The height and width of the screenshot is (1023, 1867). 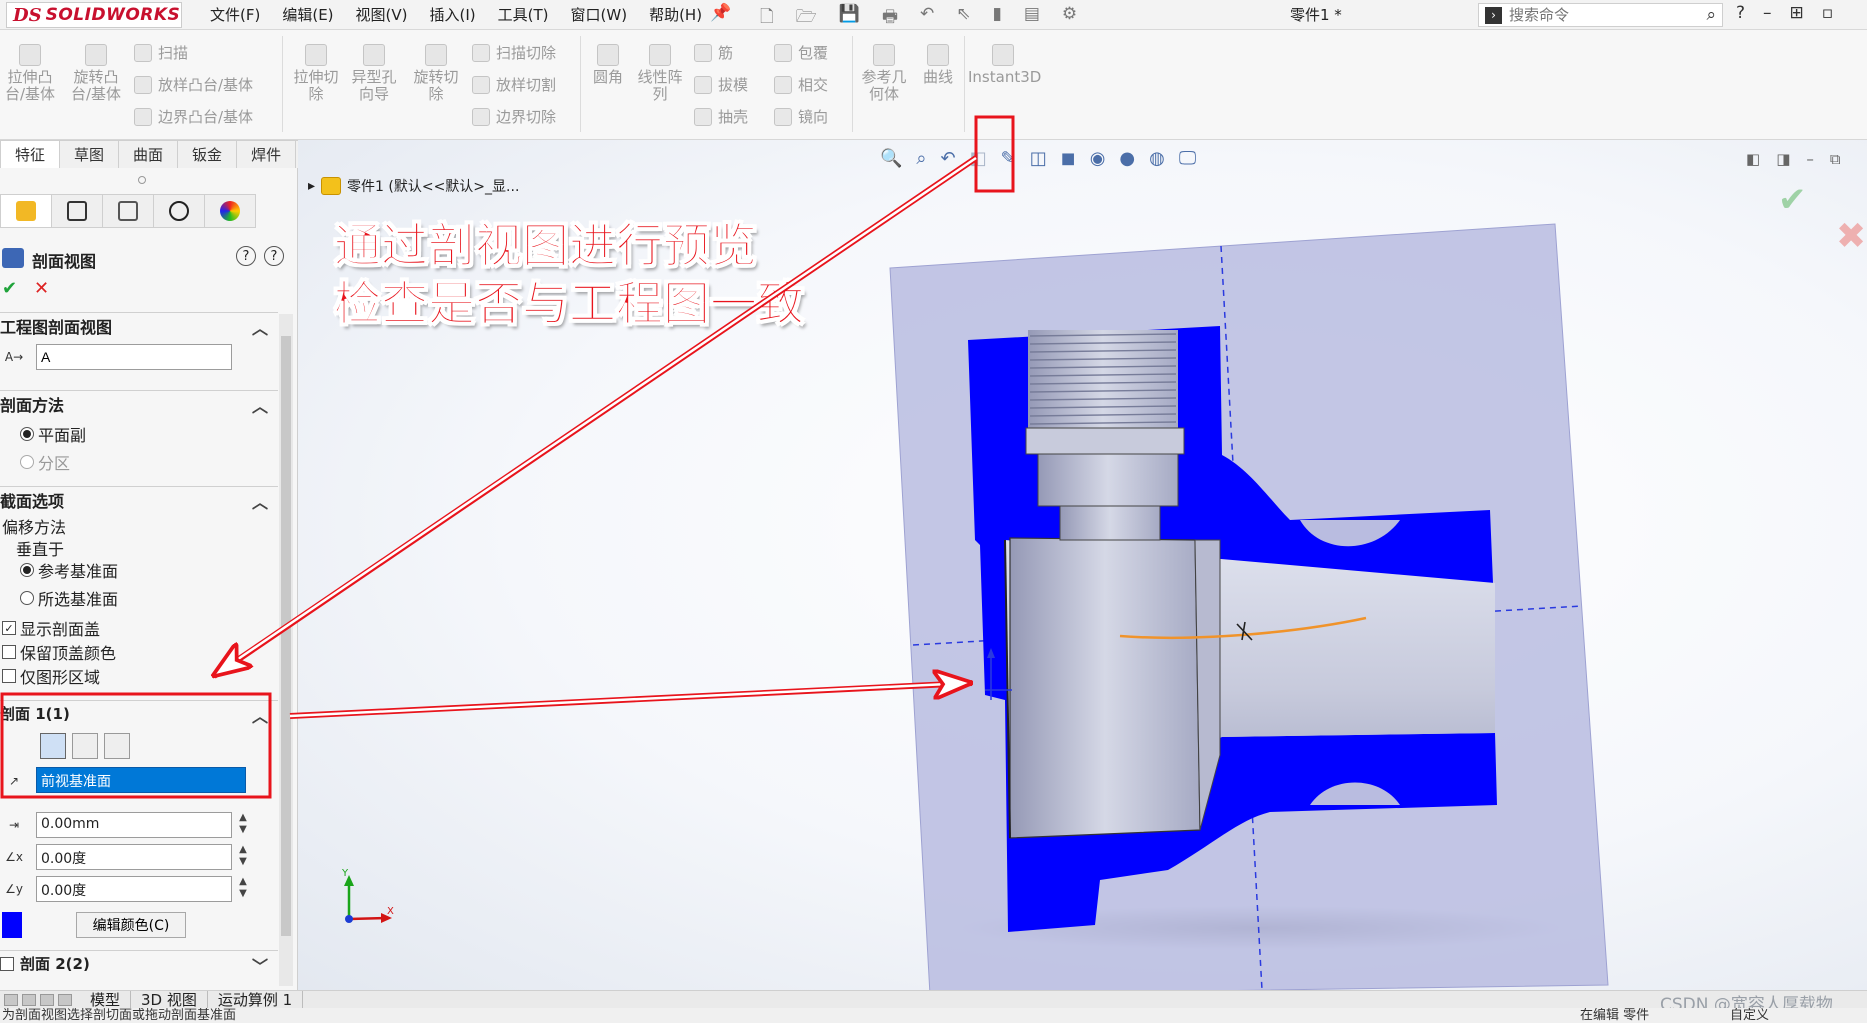 I want to click on last-tab-icon, so click(x=65, y=999).